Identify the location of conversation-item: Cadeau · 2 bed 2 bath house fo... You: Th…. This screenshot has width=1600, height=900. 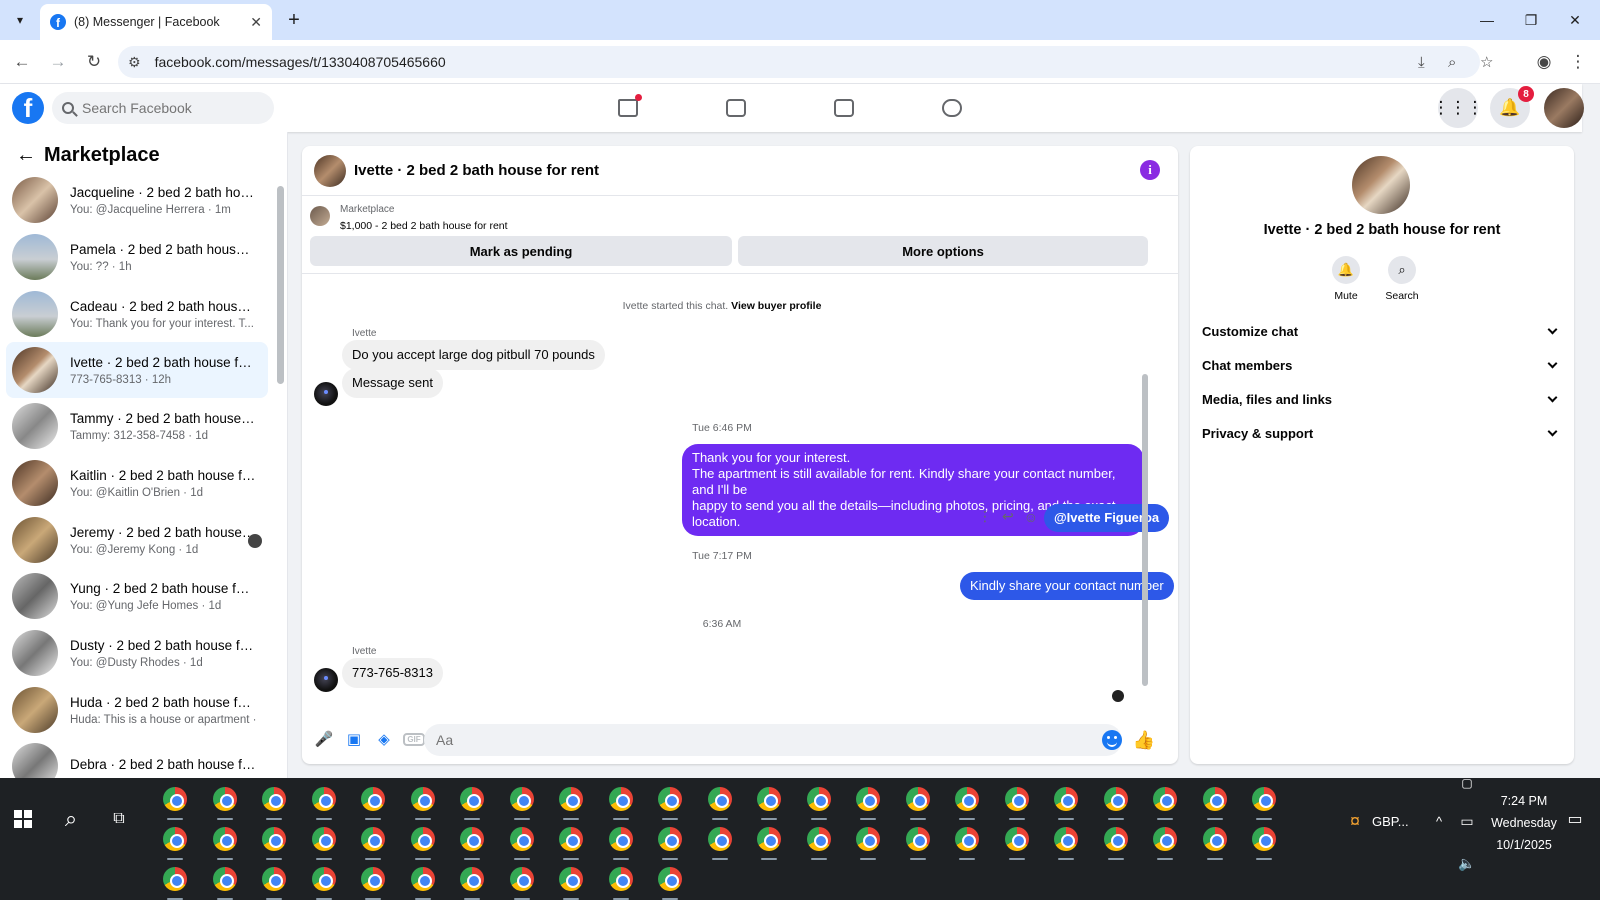
(137, 314).